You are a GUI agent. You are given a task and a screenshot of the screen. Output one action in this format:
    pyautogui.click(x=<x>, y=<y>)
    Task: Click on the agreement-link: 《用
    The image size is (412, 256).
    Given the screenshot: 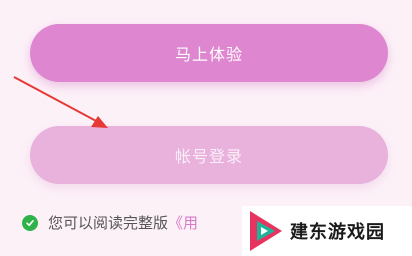 What is the action you would take?
    pyautogui.click(x=183, y=222)
    